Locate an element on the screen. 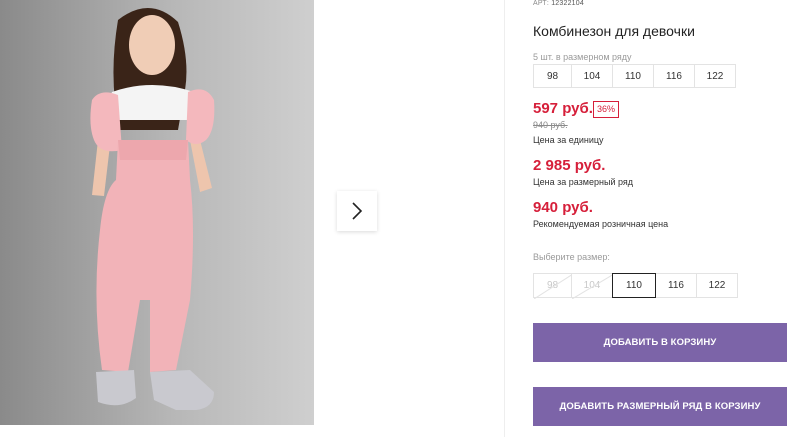  add-range-to-cart-button: ДОБАВИТЬ РАЗМЕРНЫЙ РЯД В КОРЗИНУ is located at coordinates (660, 406).